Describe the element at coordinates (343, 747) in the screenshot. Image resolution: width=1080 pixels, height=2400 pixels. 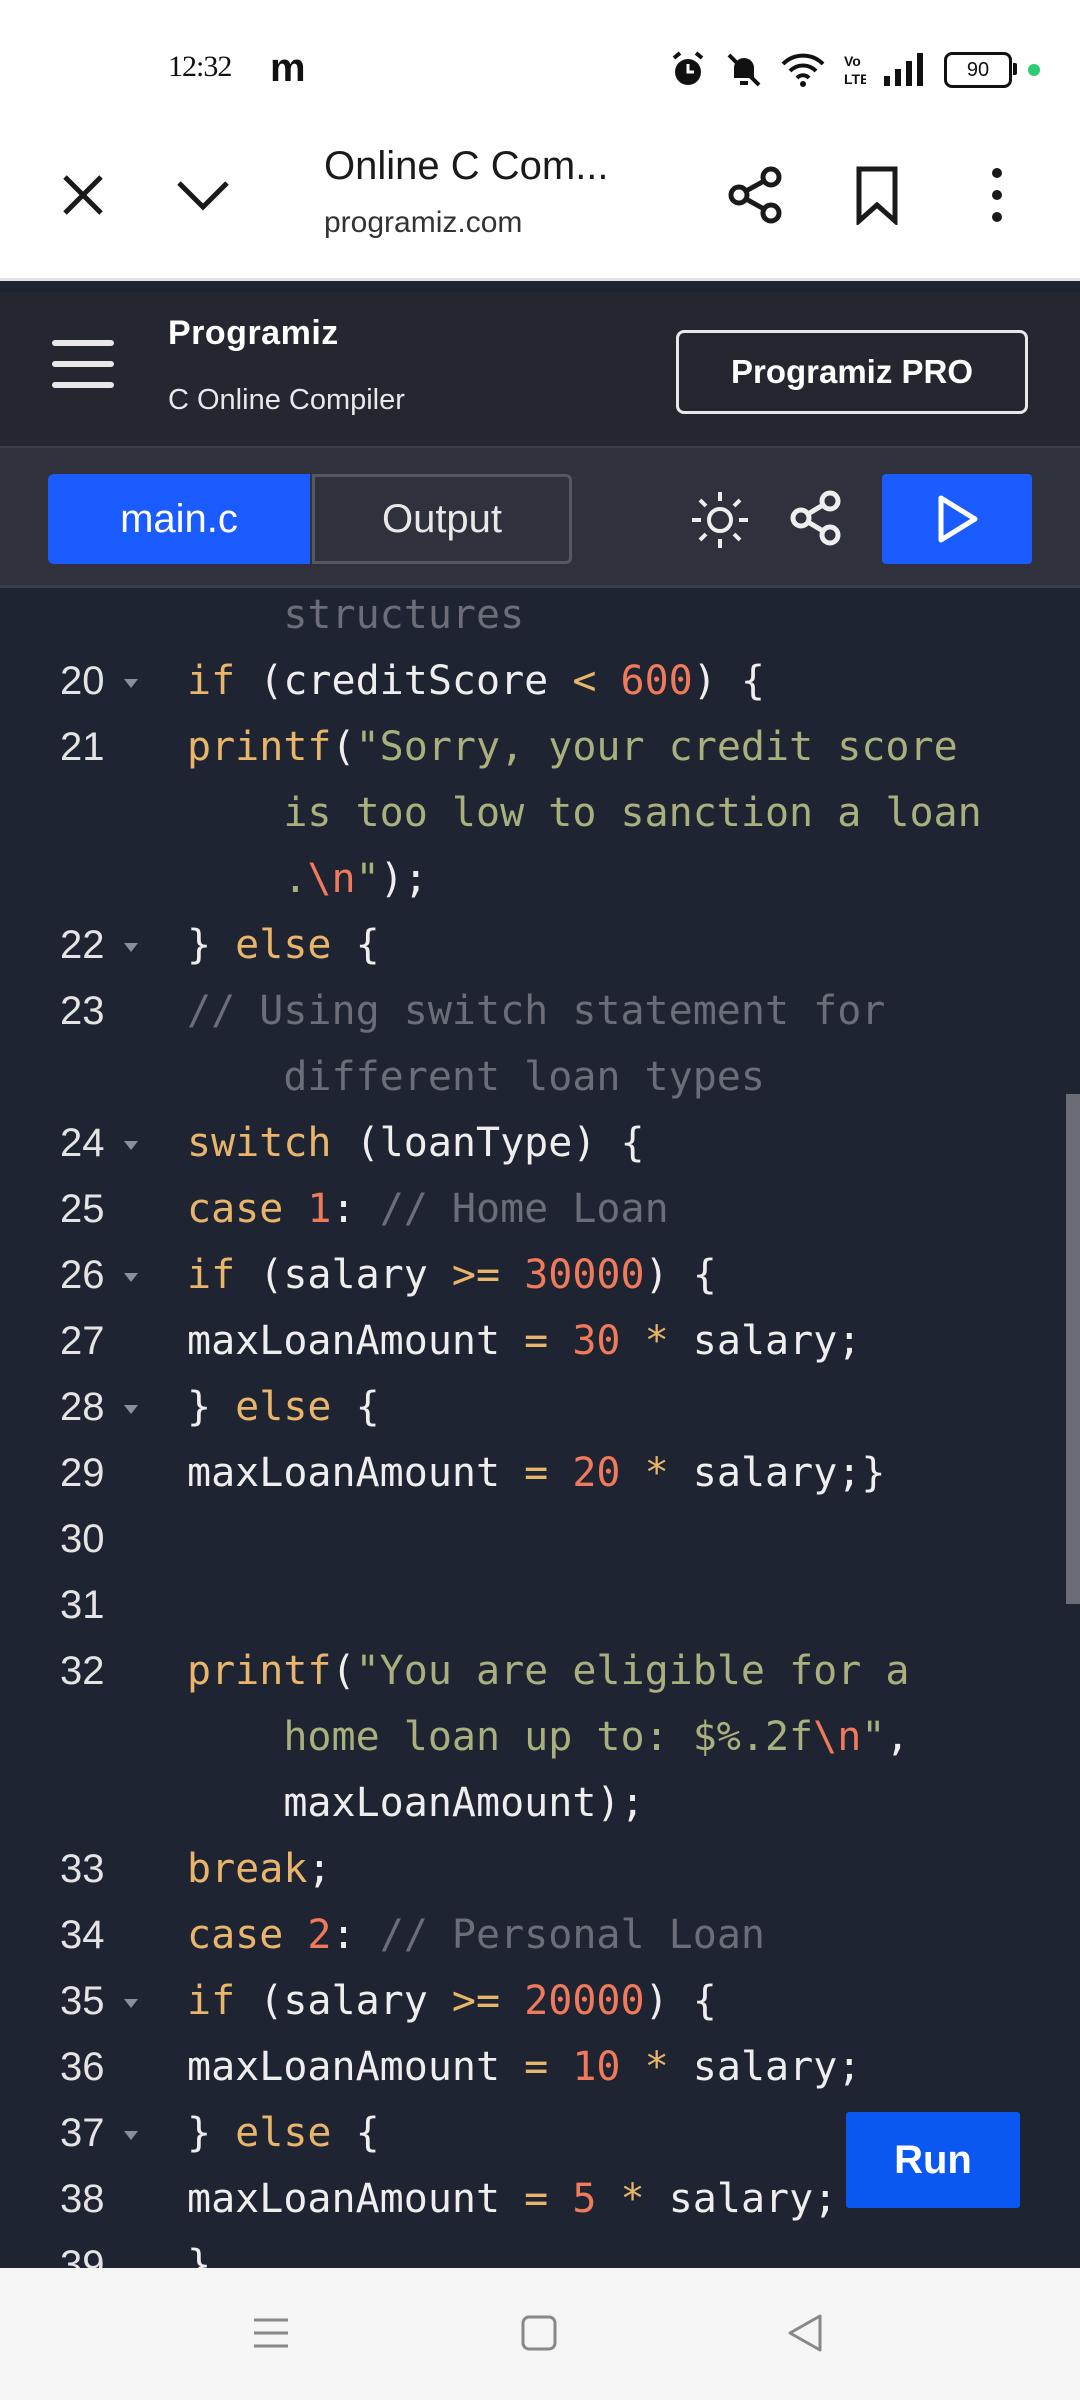
I see `code-token-pl: (` at that location.